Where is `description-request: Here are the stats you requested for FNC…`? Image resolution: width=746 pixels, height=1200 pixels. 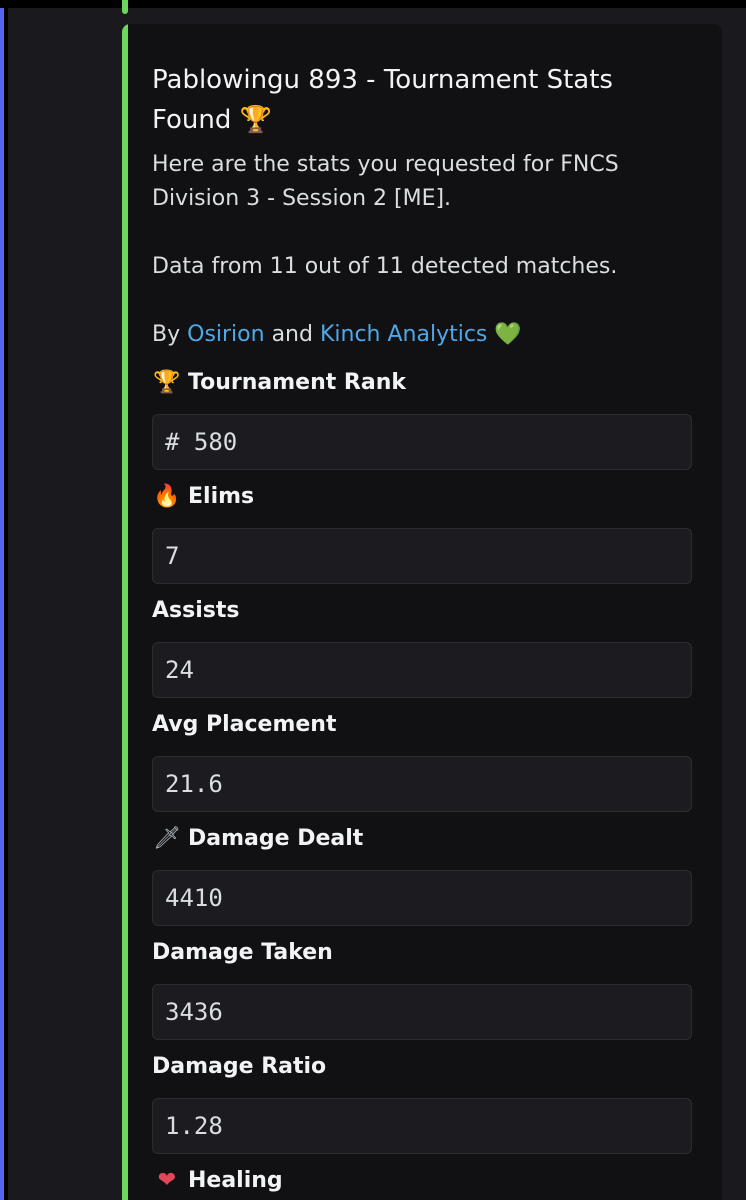 description-request: Here are the stats you requested for FNC… is located at coordinates (385, 181).